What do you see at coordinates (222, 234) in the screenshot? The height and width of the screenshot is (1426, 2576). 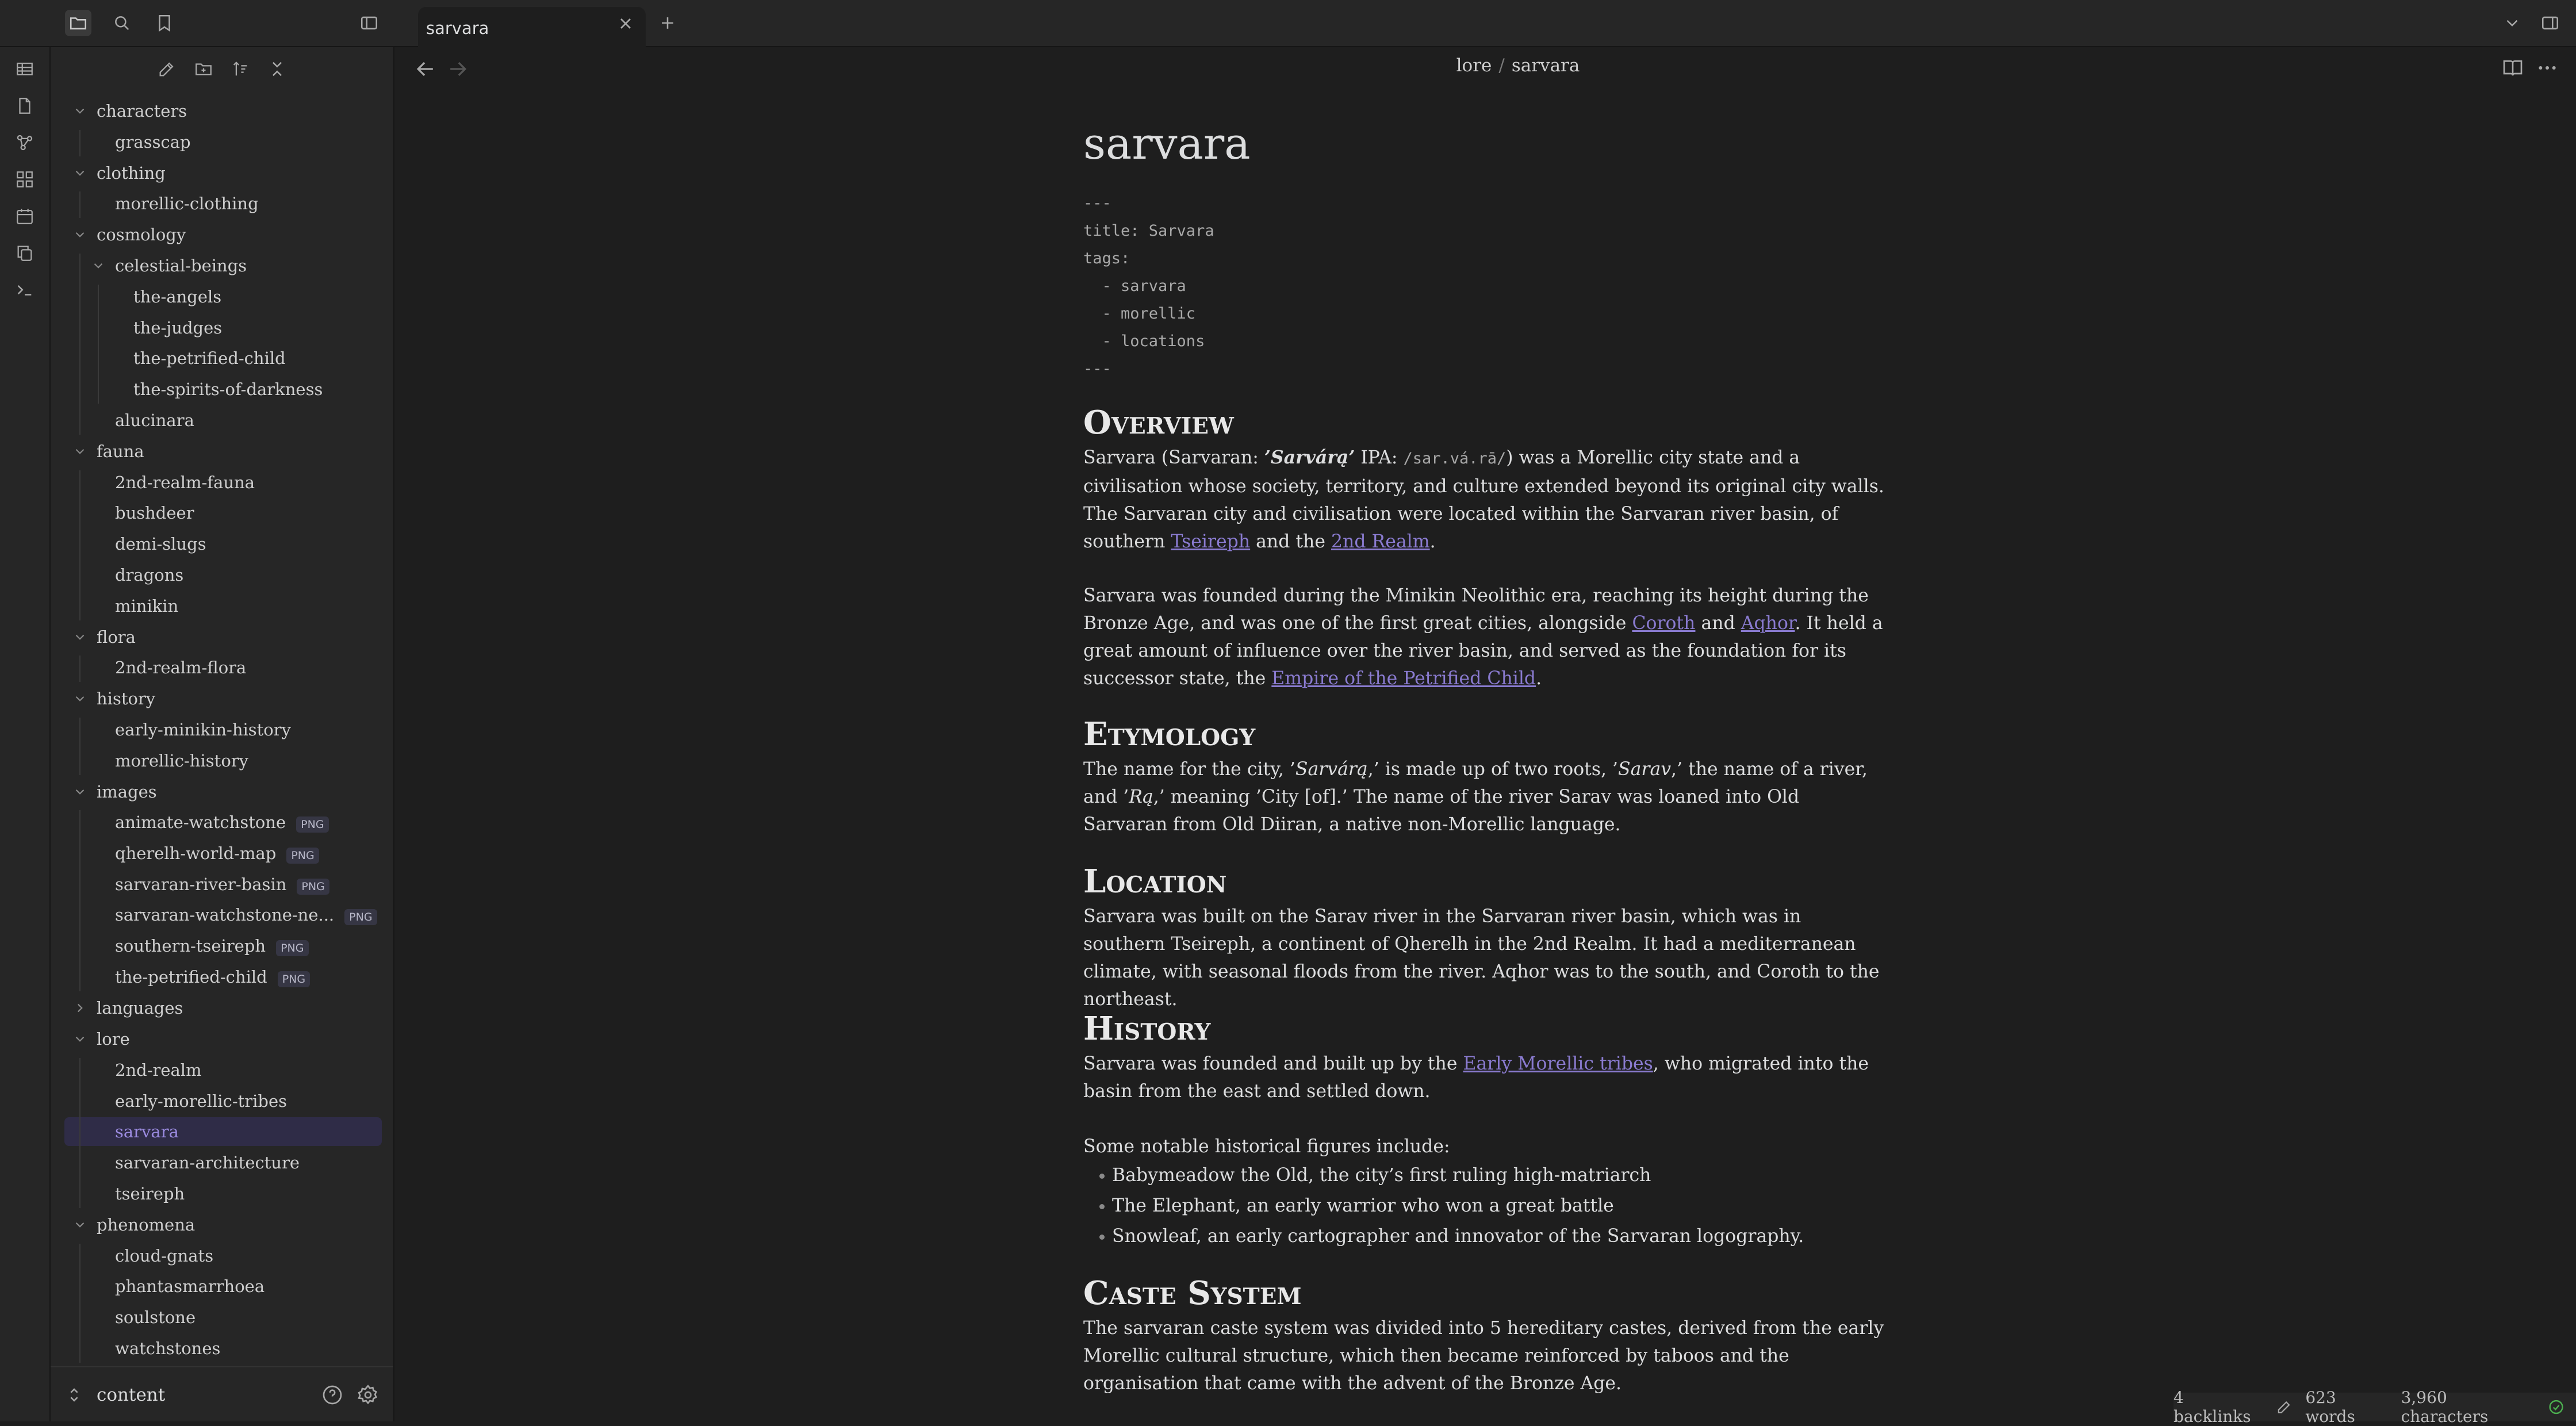 I see `tree-folder: cosmology` at bounding box center [222, 234].